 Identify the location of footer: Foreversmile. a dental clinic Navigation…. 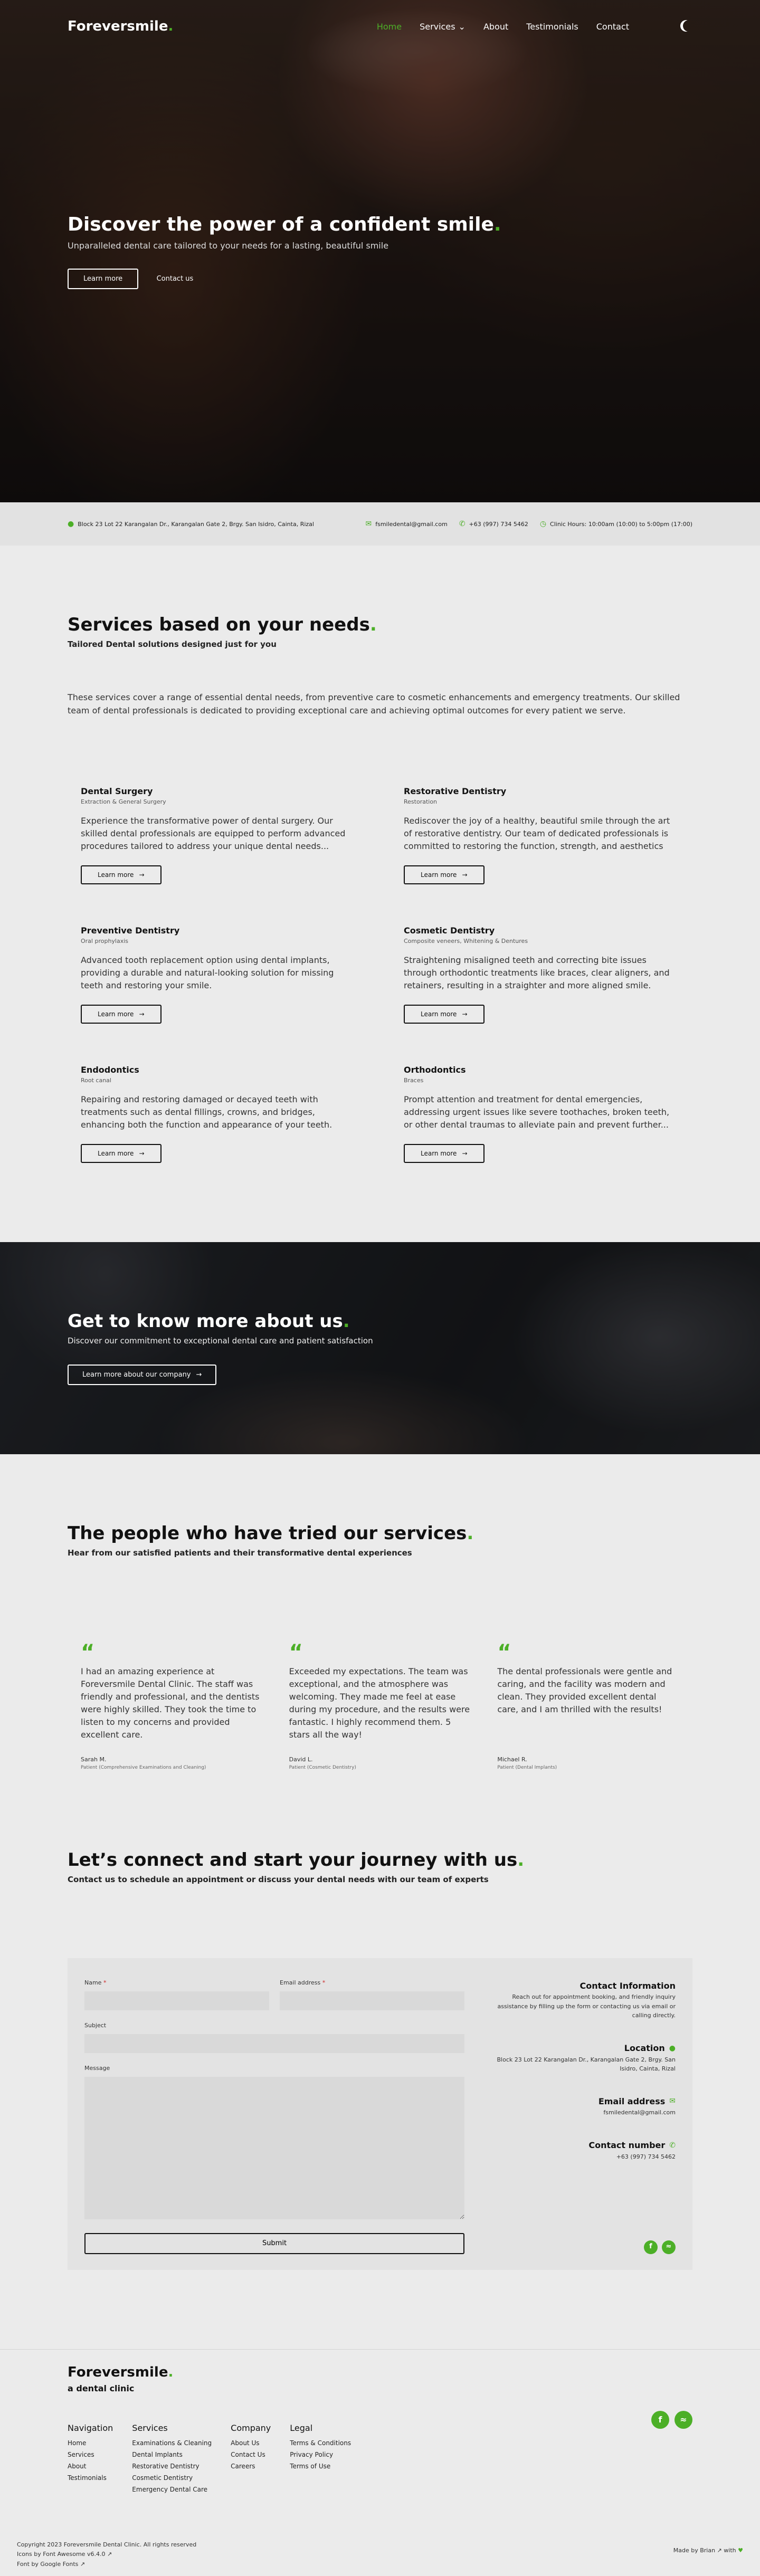
(380, 2462).